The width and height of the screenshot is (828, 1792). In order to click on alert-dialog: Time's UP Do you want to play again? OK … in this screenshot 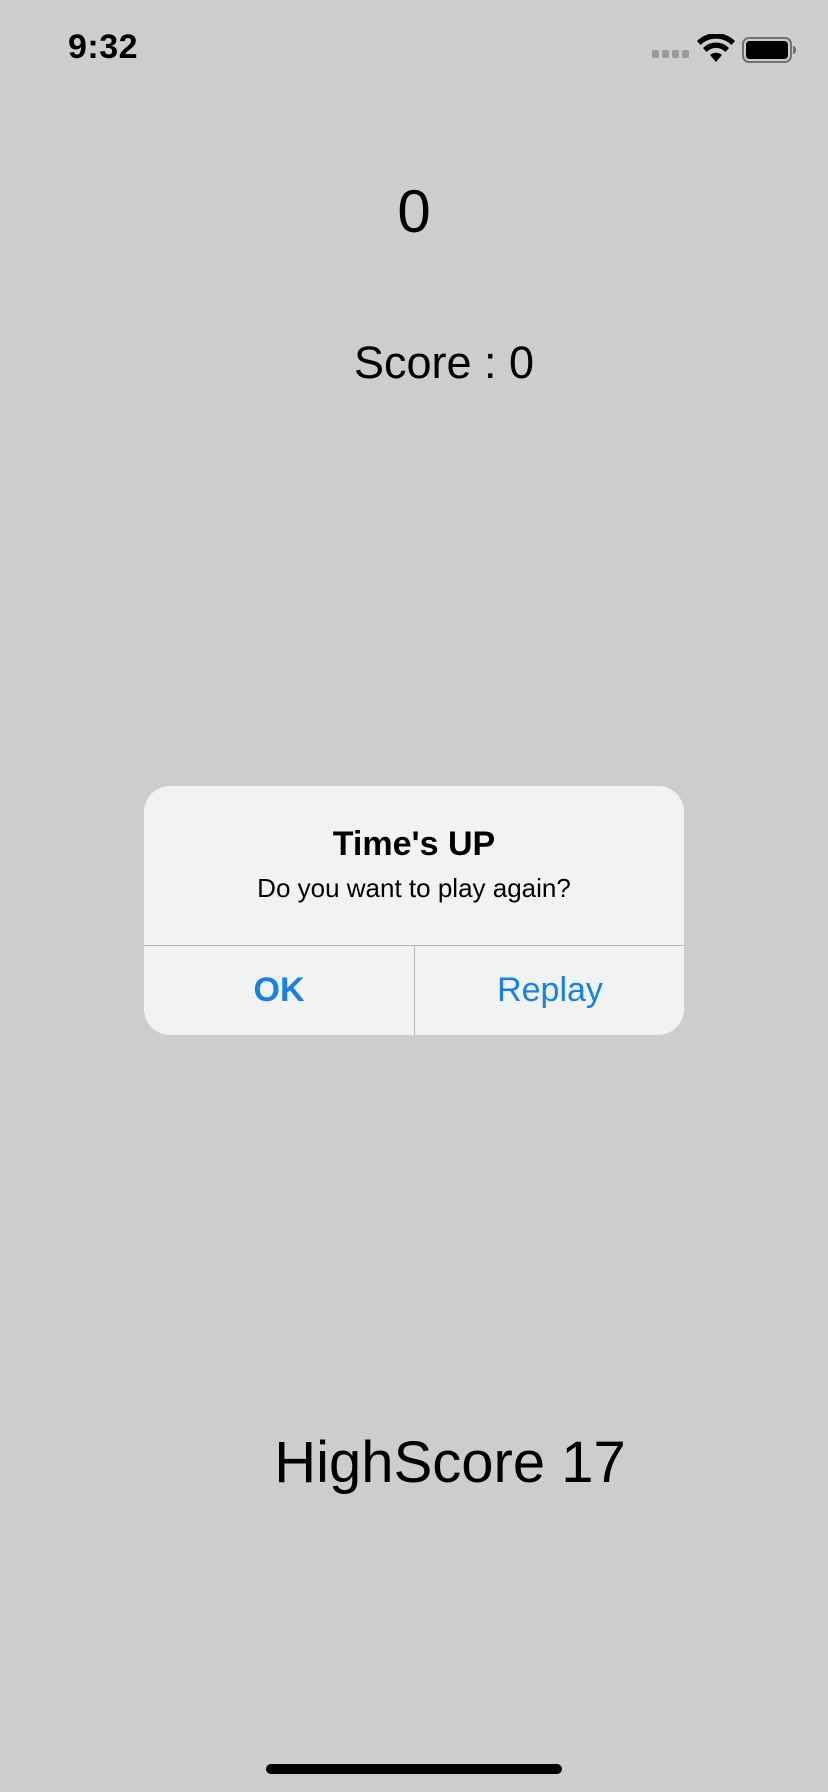, I will do `click(414, 910)`.